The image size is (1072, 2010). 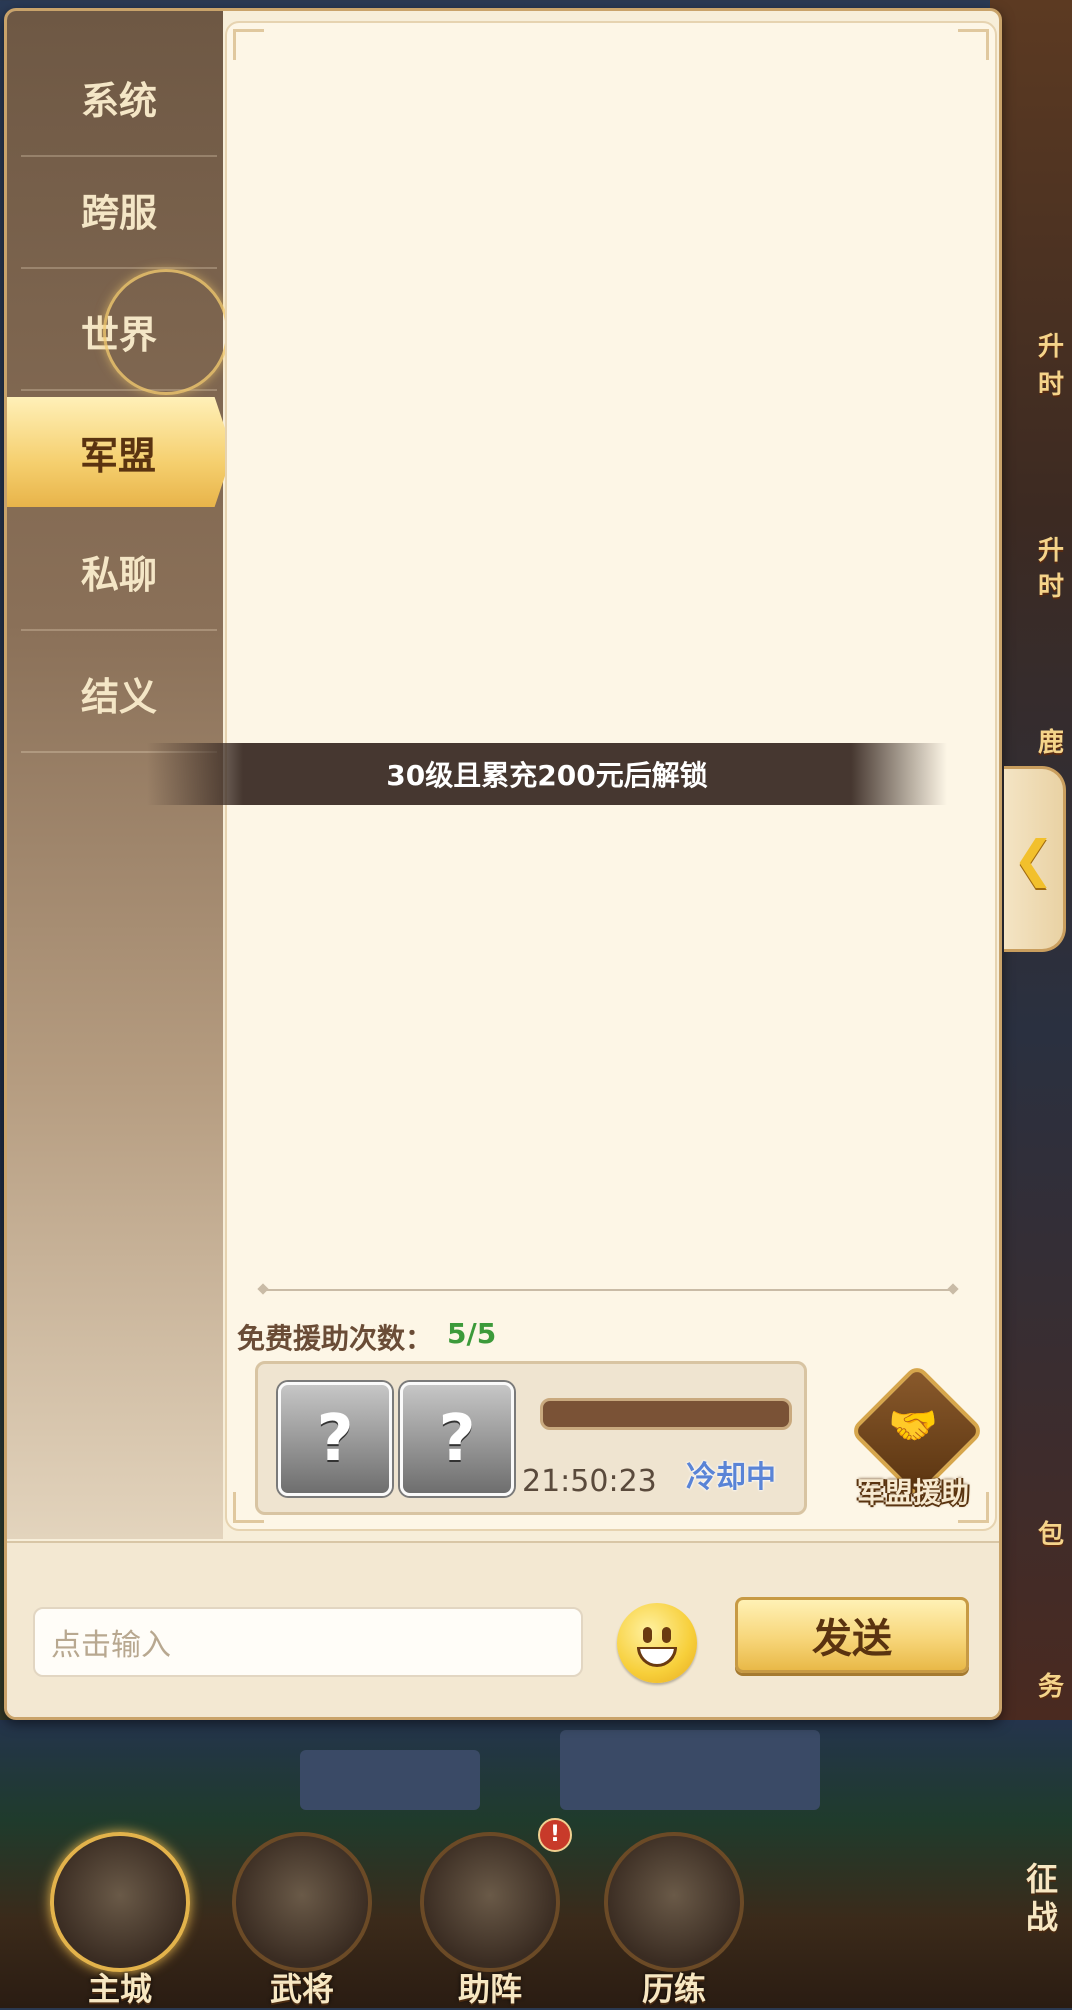 What do you see at coordinates (589, 1481) in the screenshot?
I see `cooldown-timer: 21:50:23` at bounding box center [589, 1481].